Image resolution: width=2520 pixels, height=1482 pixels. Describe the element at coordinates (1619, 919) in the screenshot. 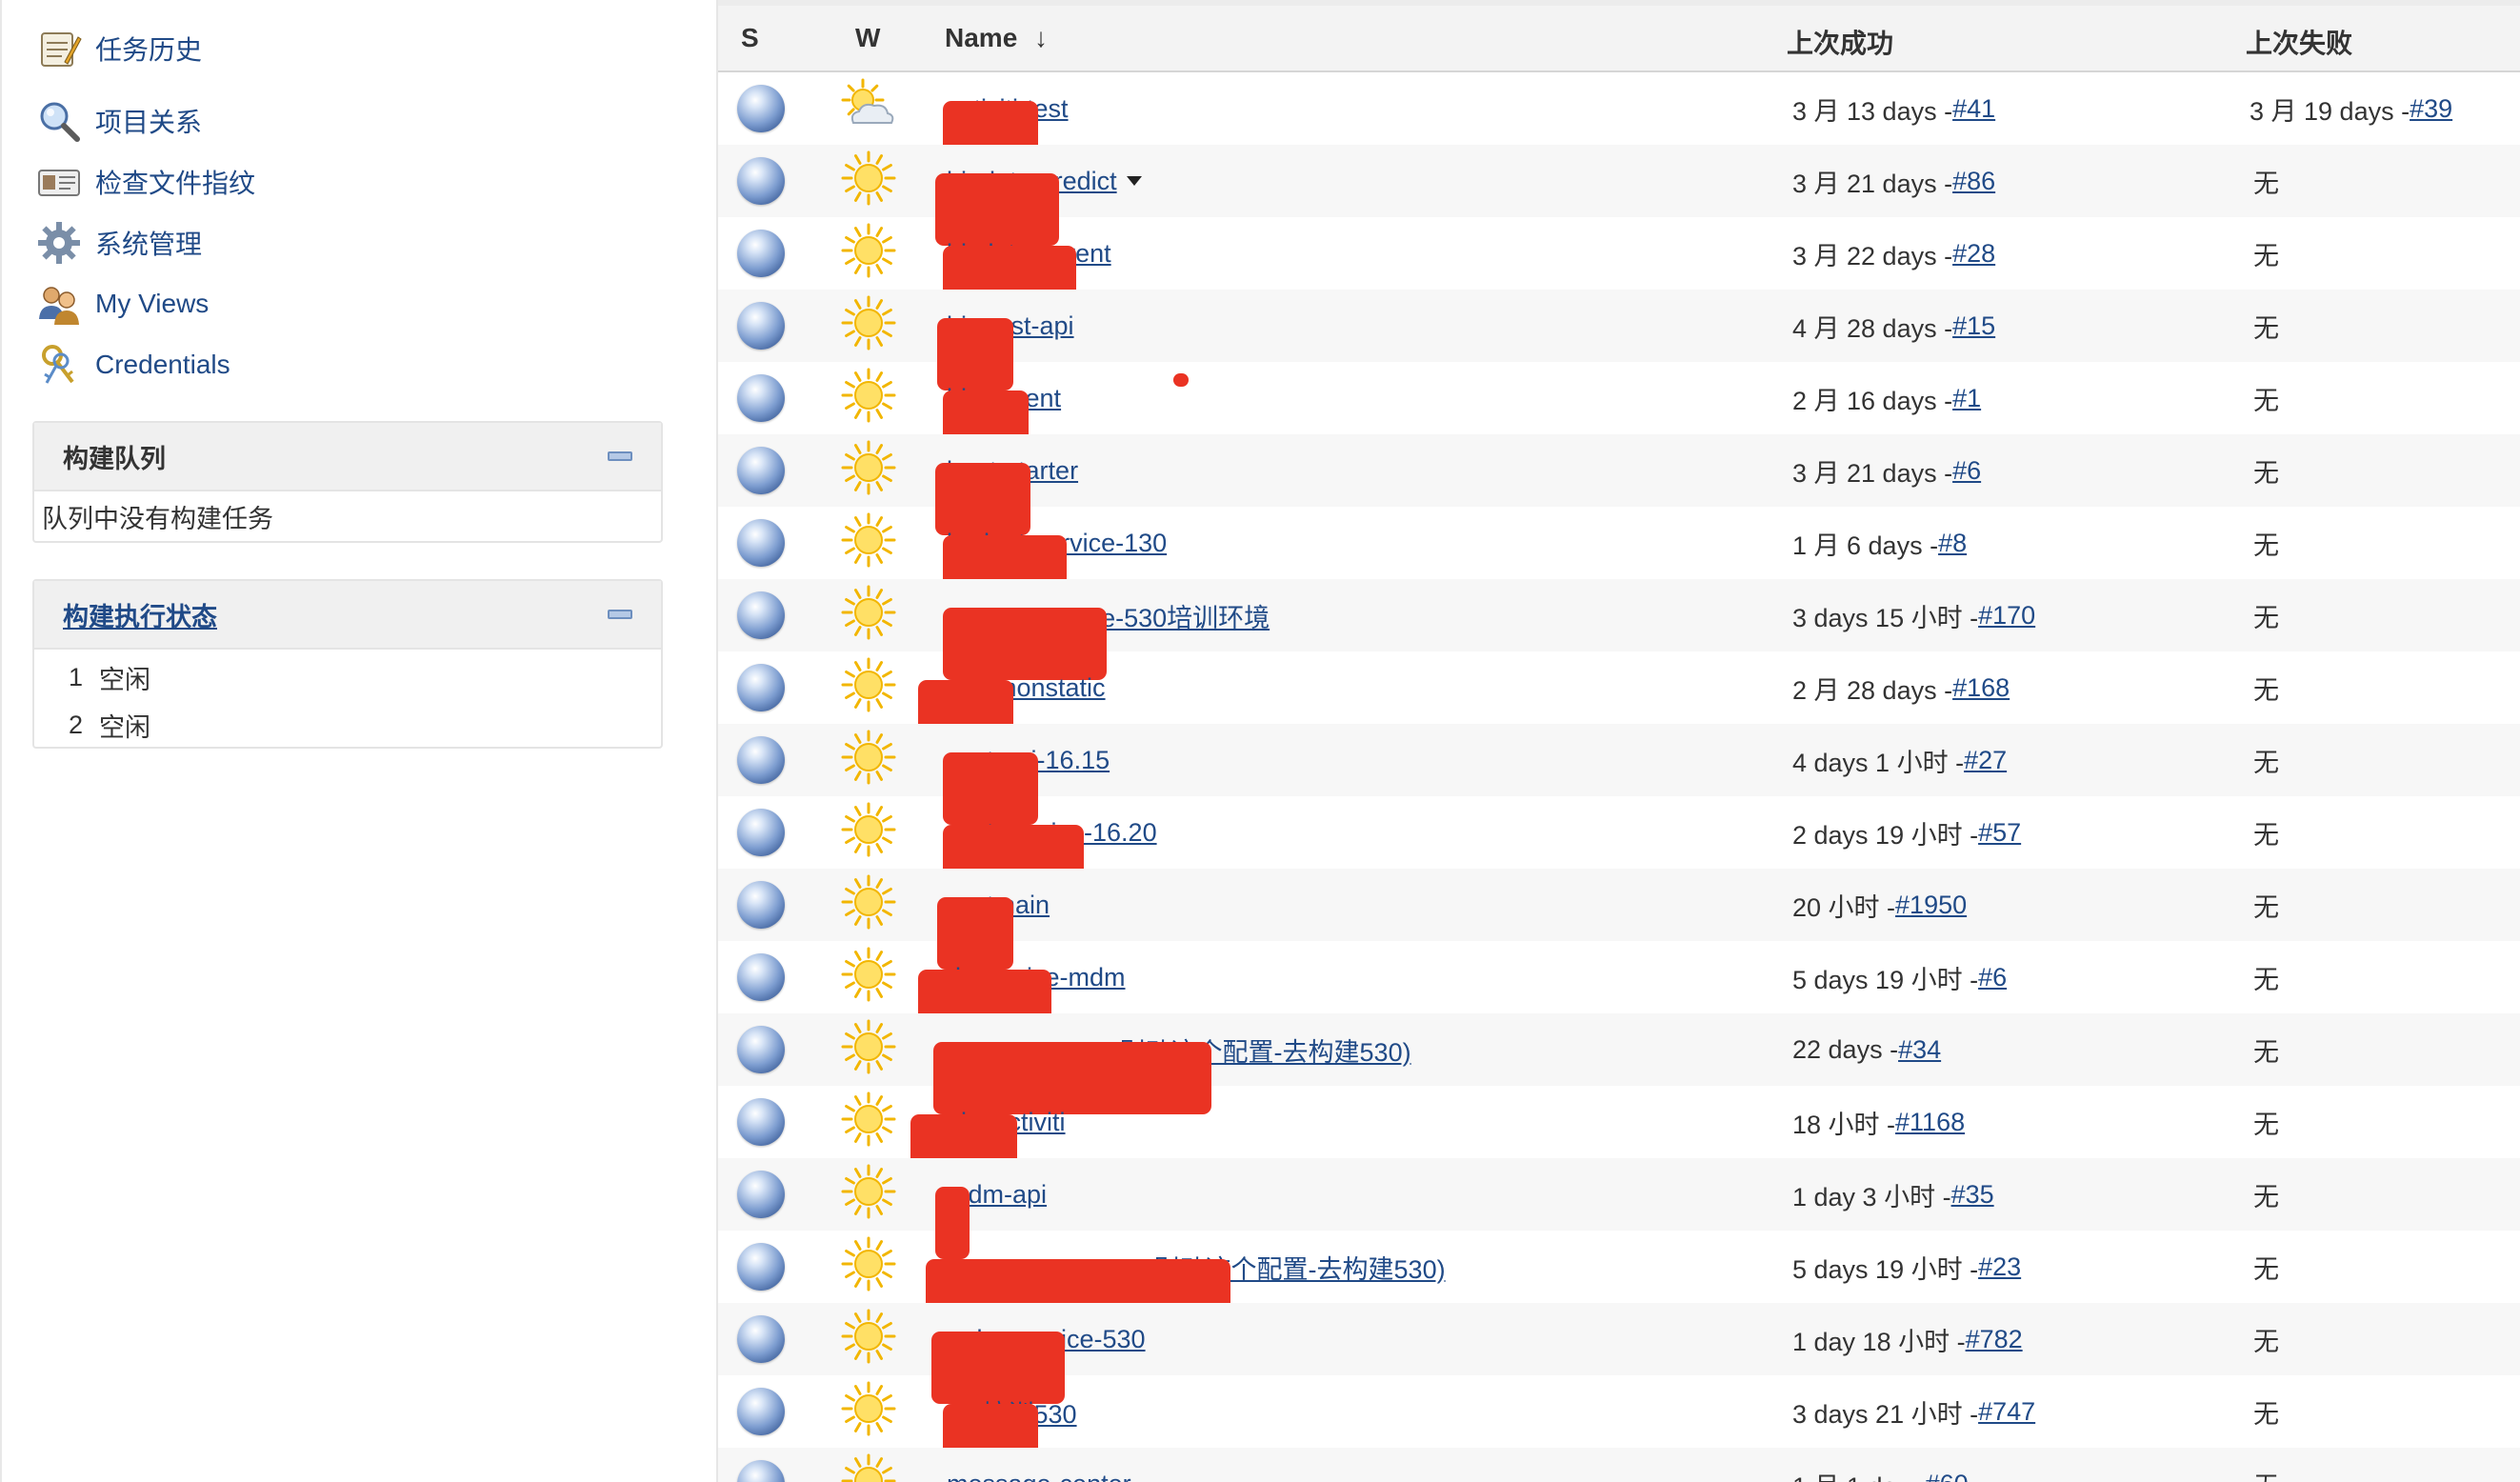

I see `table-row: costmain20 小时 - #1950无` at that location.